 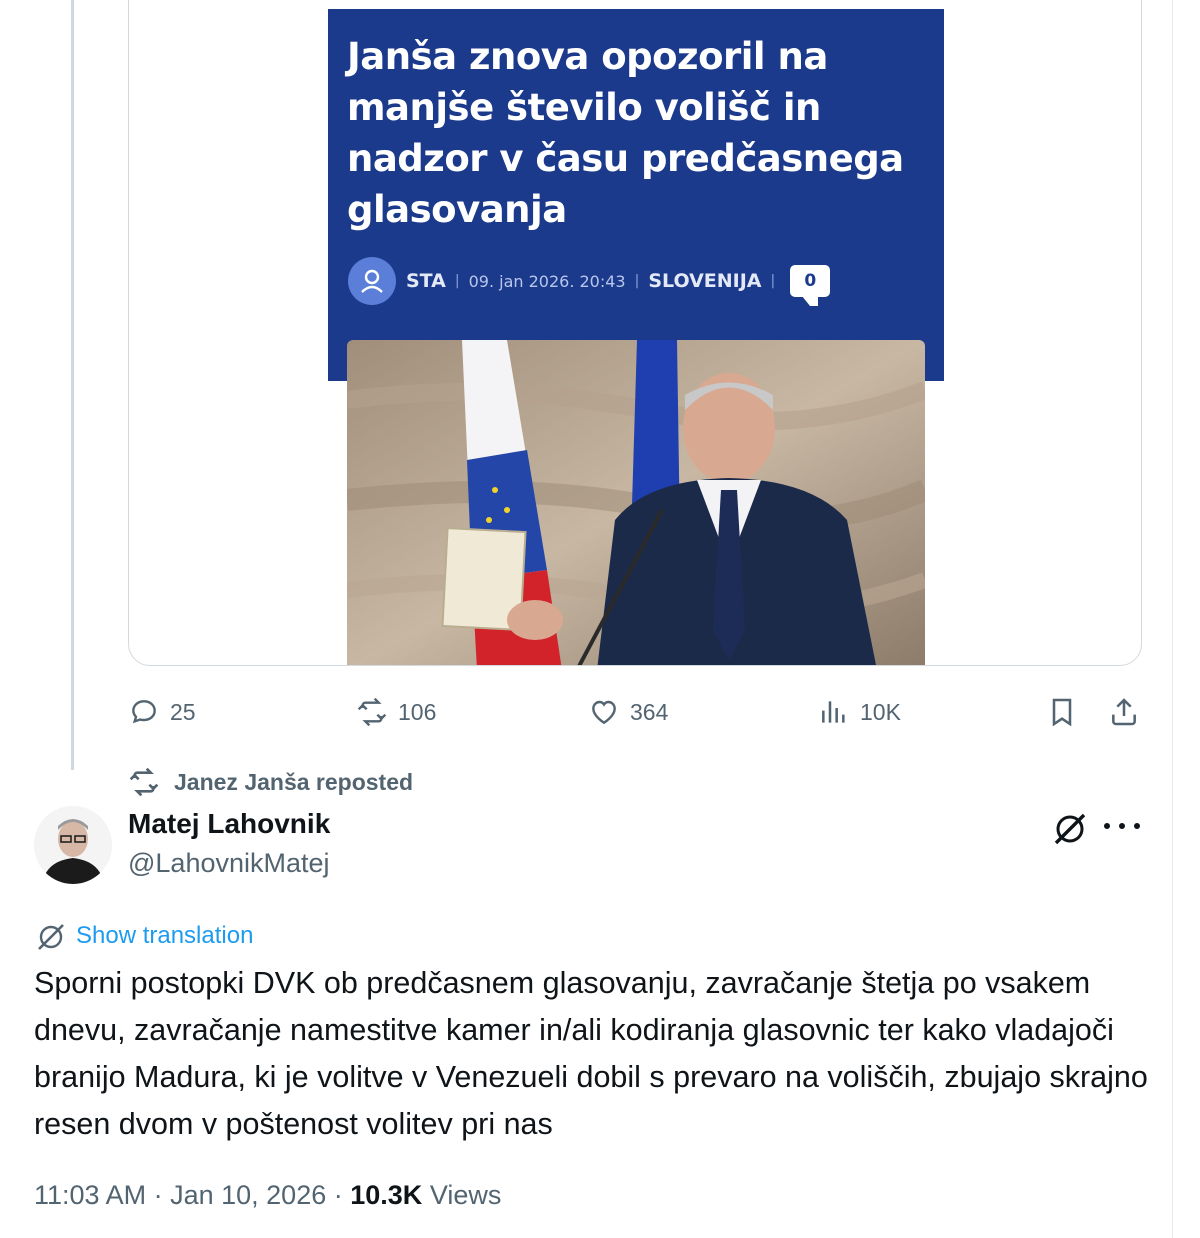 I want to click on views-button: 10K, so click(x=859, y=712).